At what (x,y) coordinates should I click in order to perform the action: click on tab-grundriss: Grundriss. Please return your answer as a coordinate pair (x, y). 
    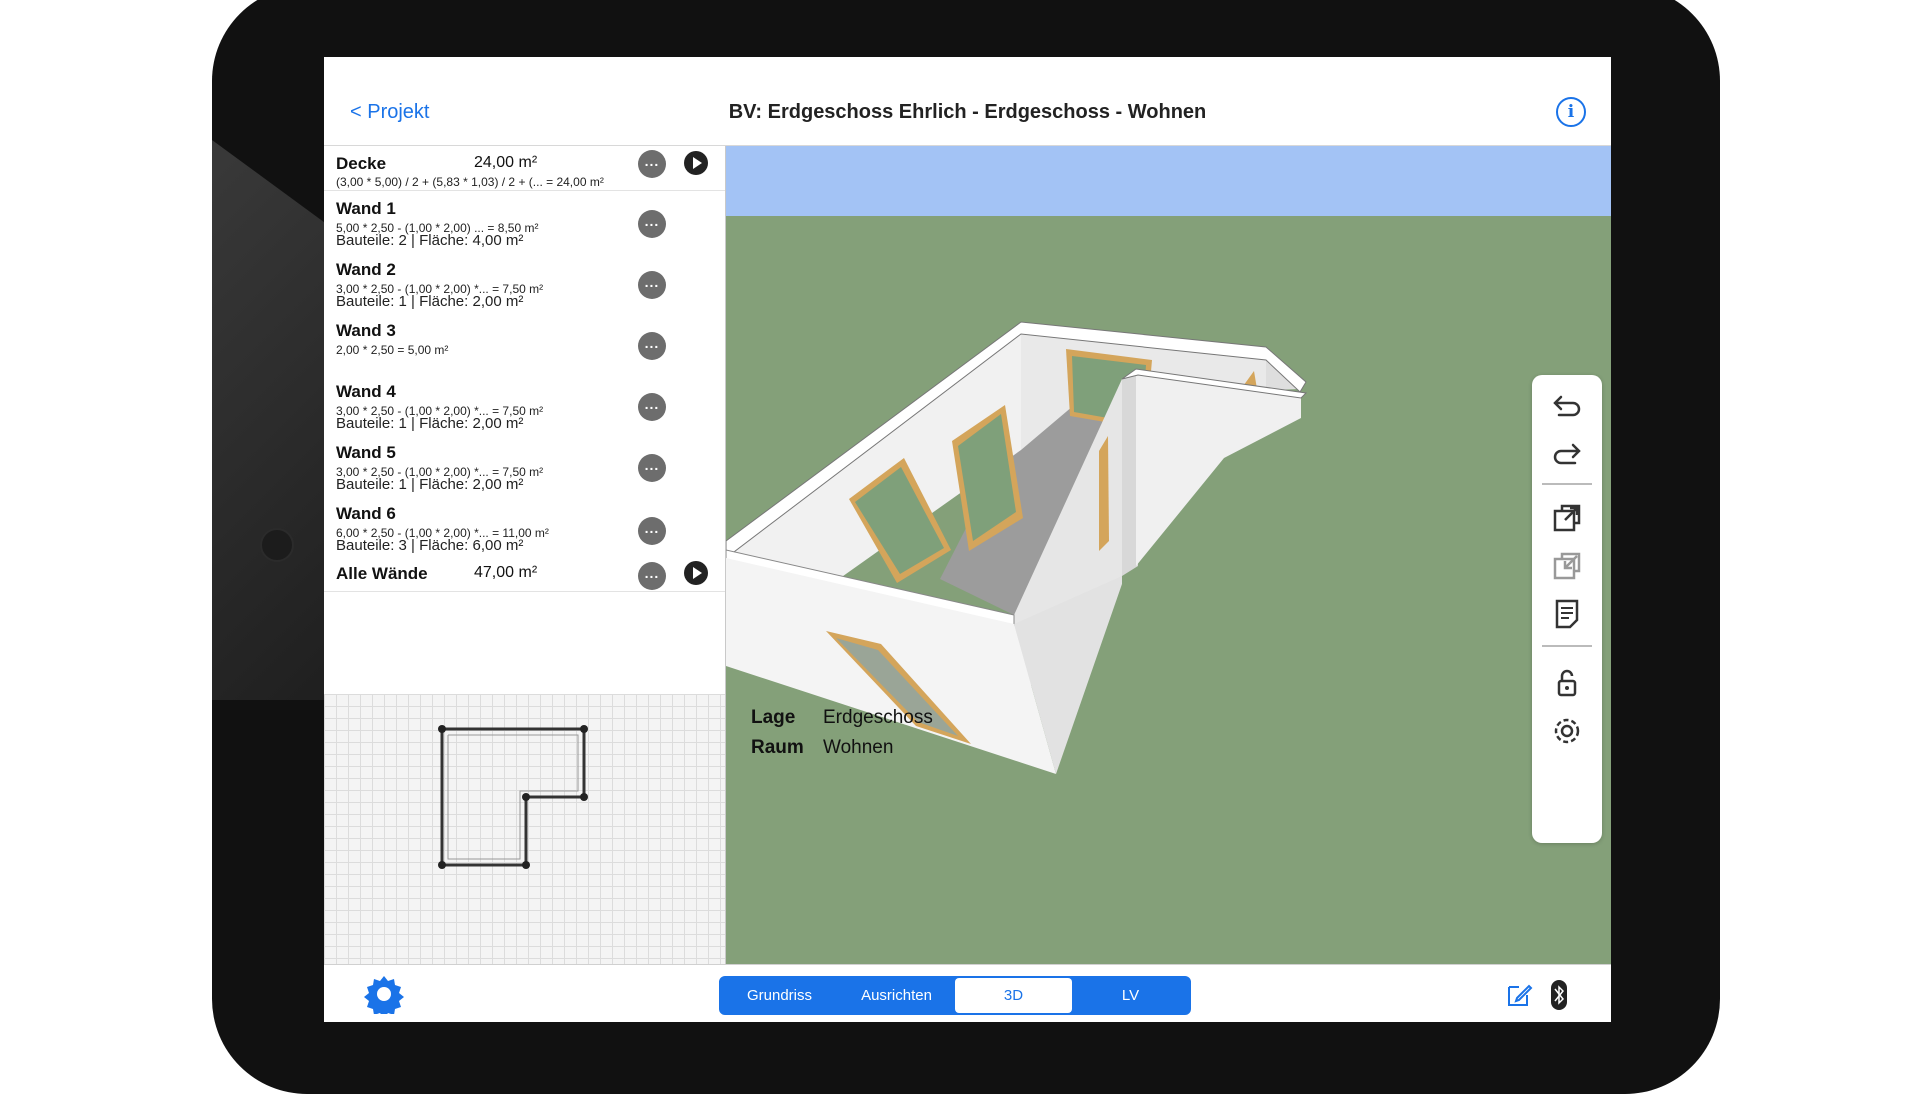
    Looking at the image, I should click on (779, 995).